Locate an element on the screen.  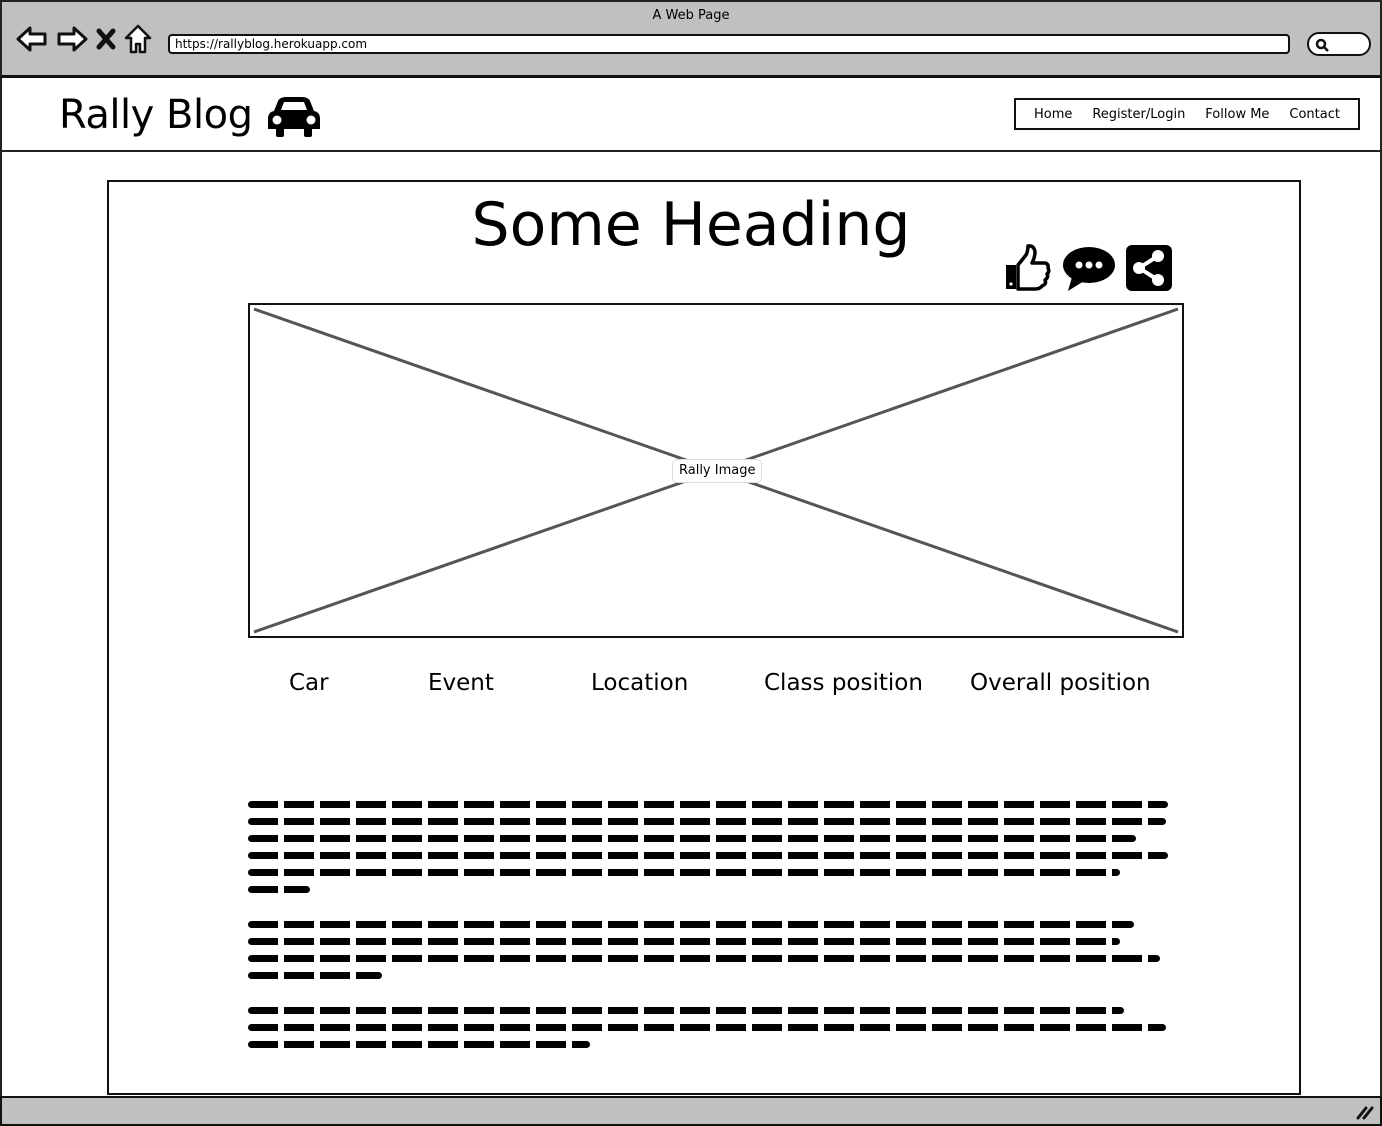
image-label: Rally Image is located at coordinates (717, 471).